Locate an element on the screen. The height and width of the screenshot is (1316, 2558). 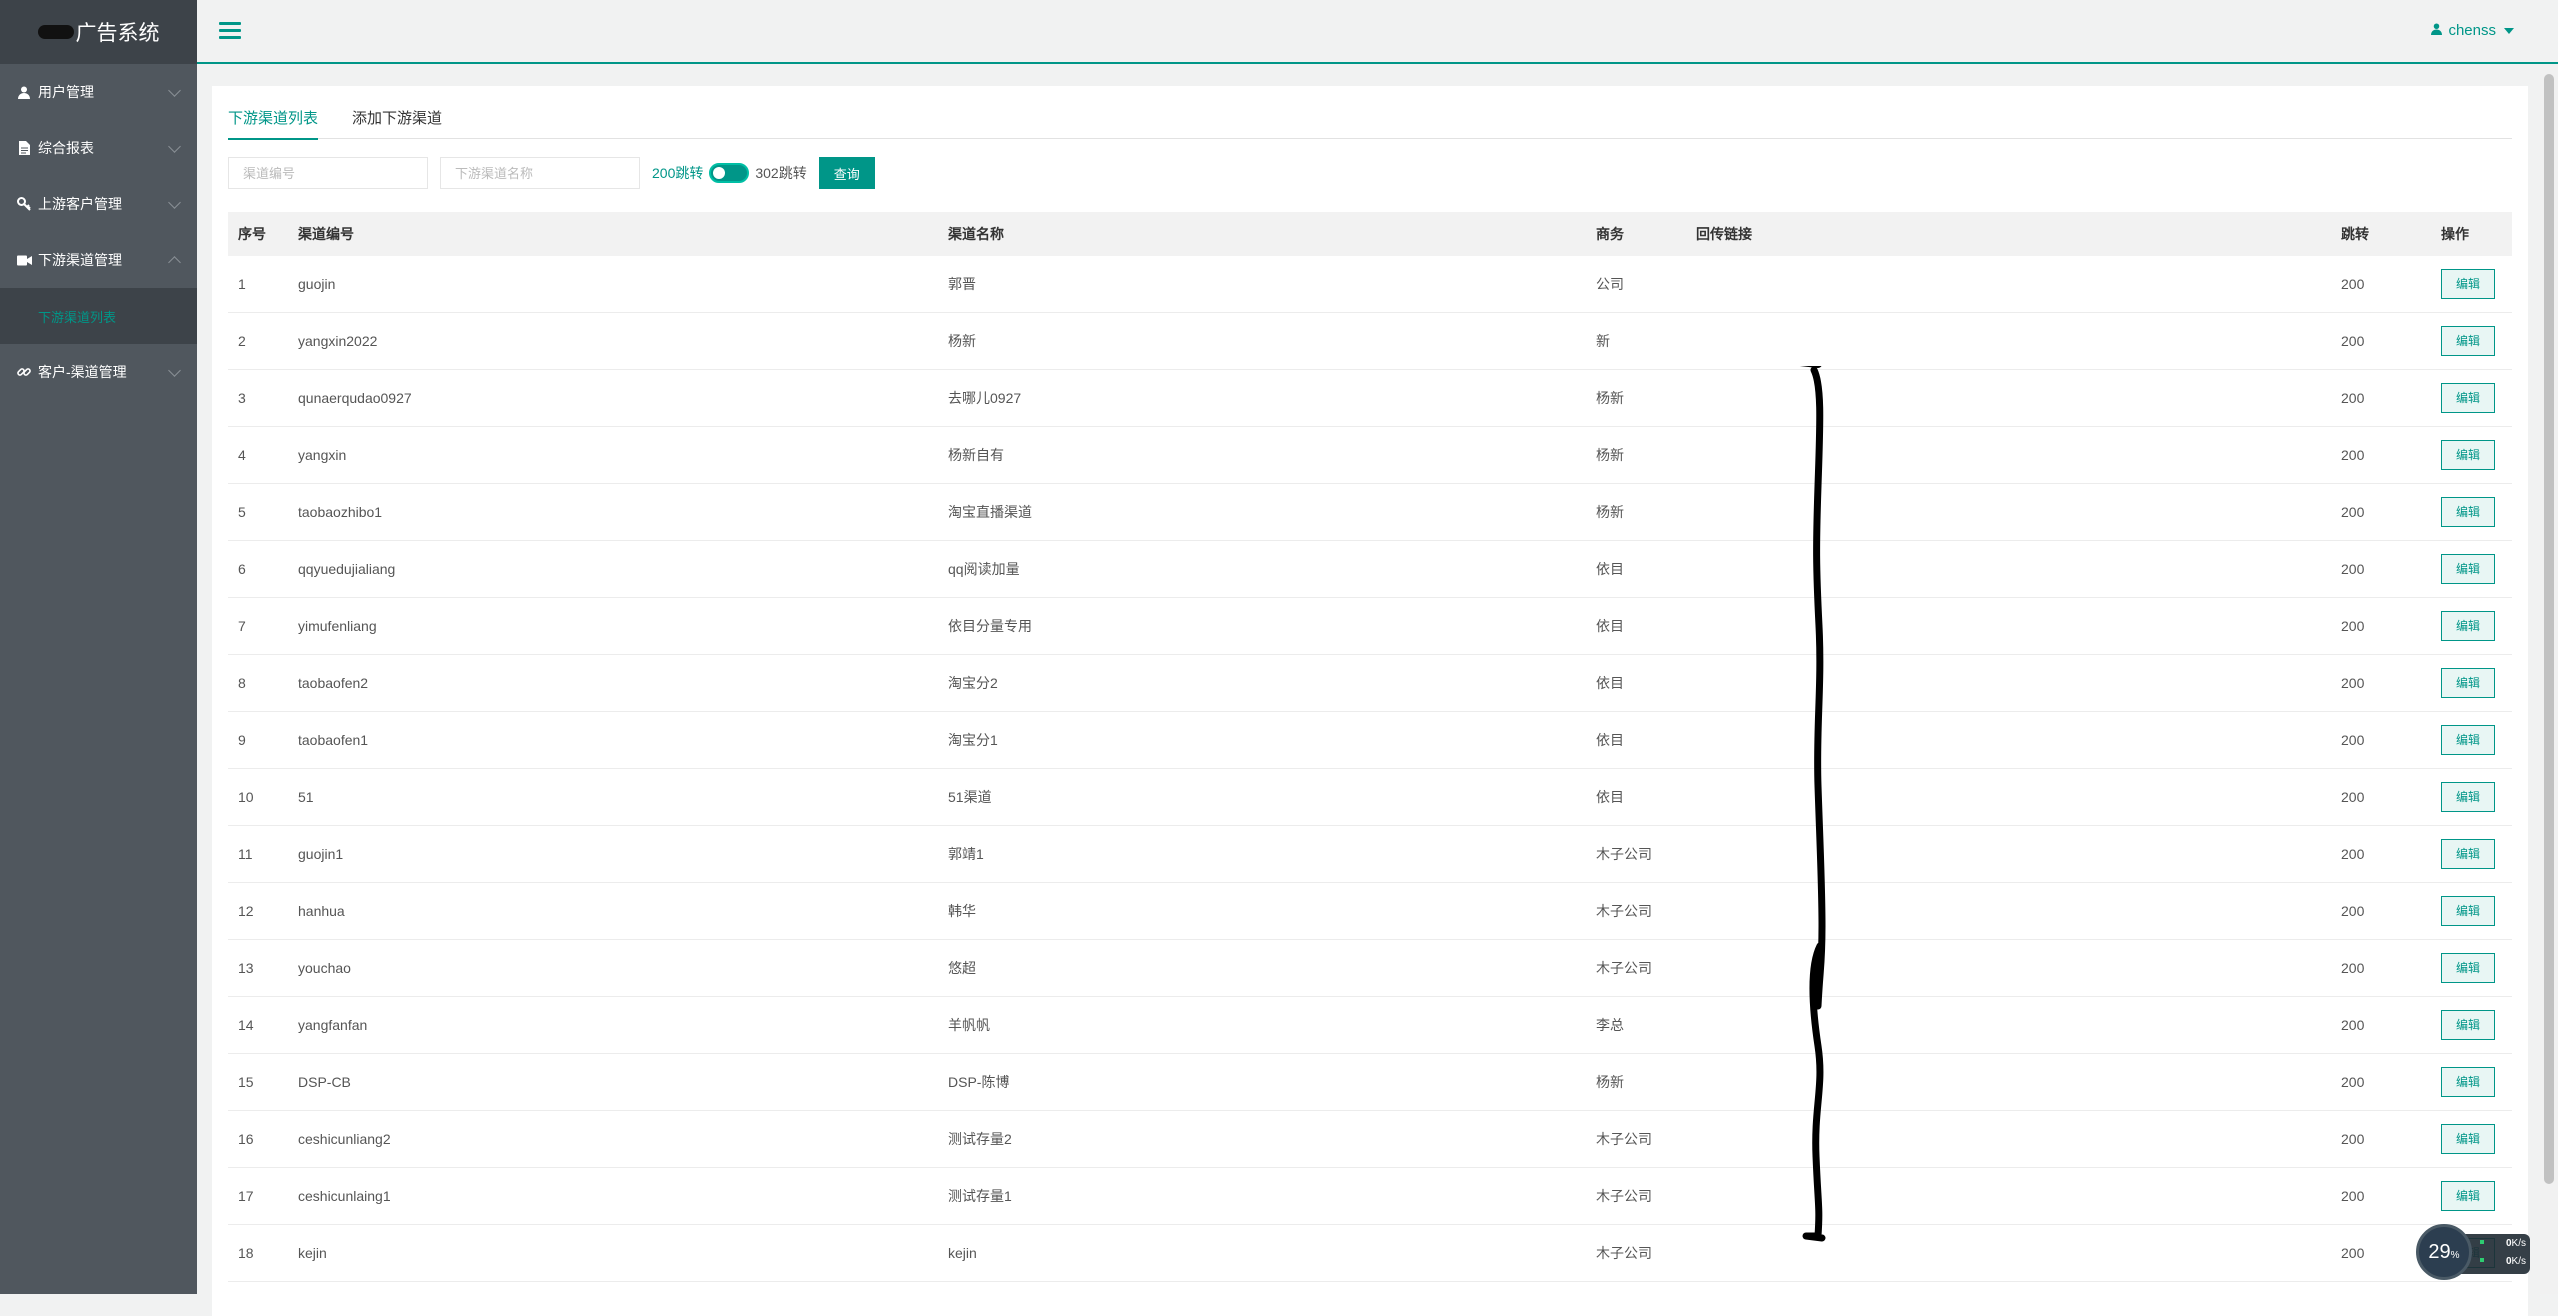
cell-channel-code: DSP-CB is located at coordinates (324, 1082).